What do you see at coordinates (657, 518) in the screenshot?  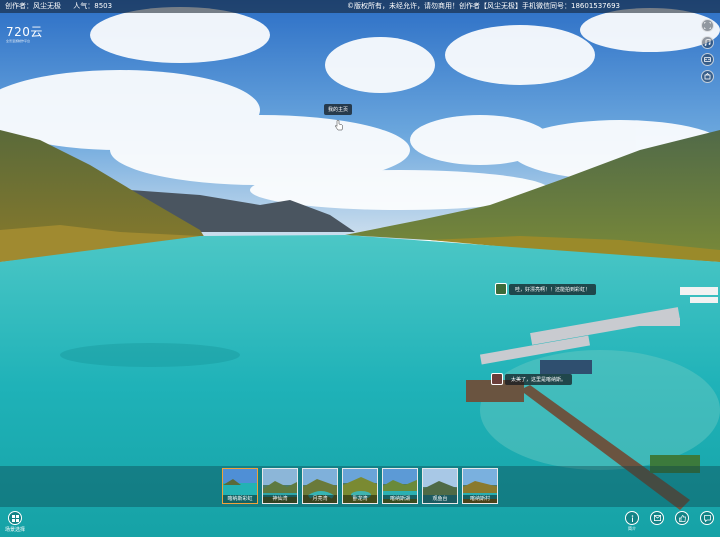 I see `message-icon` at bounding box center [657, 518].